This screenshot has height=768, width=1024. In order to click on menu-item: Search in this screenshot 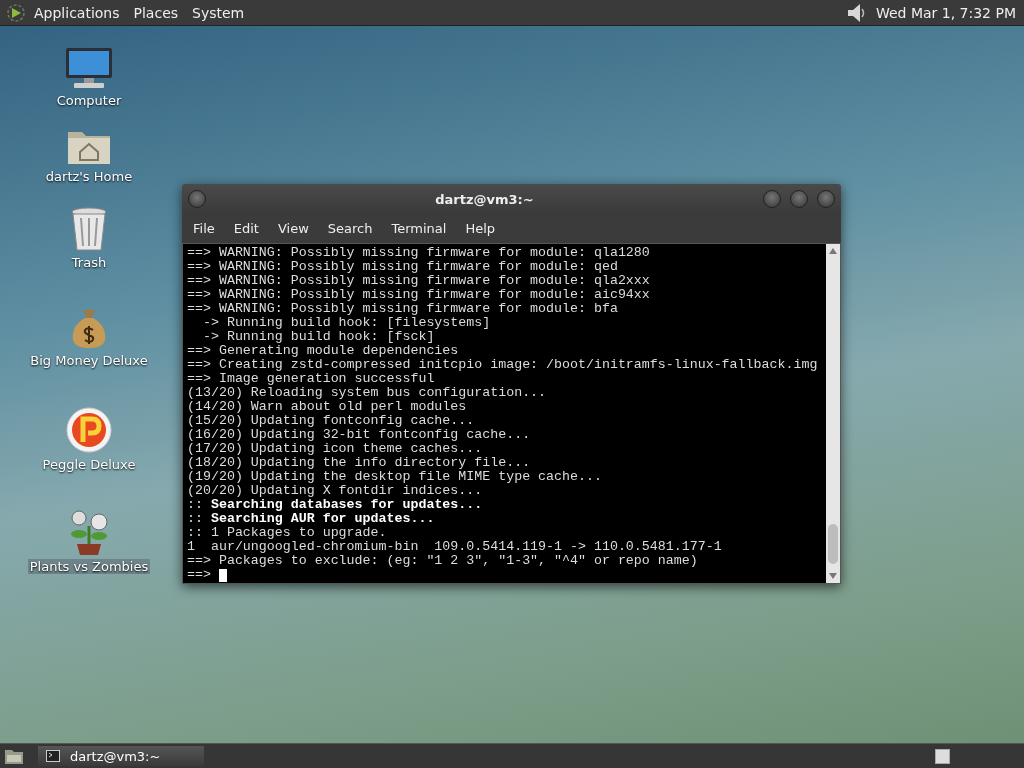, I will do `click(350, 228)`.